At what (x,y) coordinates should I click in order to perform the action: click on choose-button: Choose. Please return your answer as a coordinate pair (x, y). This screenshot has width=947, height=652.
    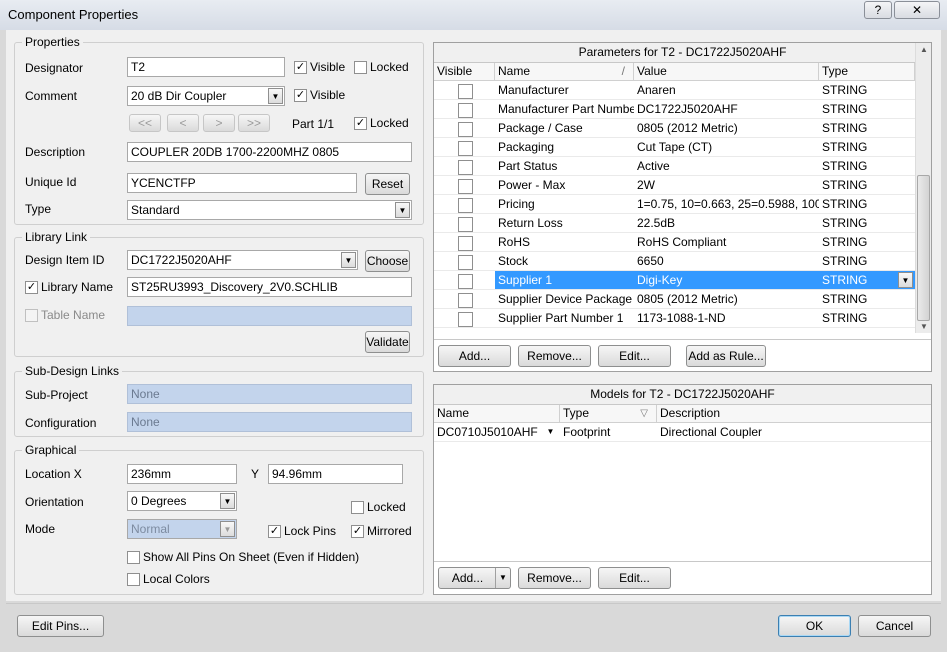
    Looking at the image, I should click on (387, 261).